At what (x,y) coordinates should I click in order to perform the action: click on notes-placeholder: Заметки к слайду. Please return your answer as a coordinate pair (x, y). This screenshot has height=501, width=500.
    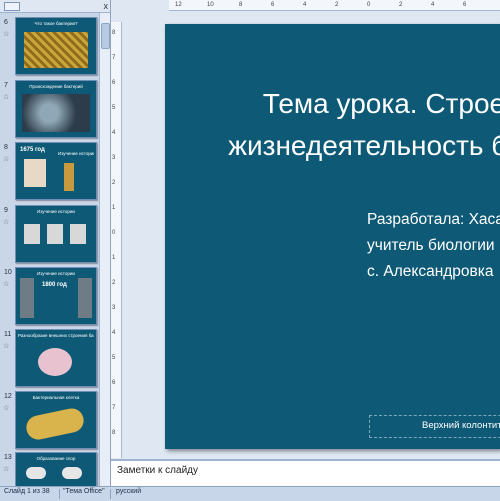
    Looking at the image, I should click on (157, 470).